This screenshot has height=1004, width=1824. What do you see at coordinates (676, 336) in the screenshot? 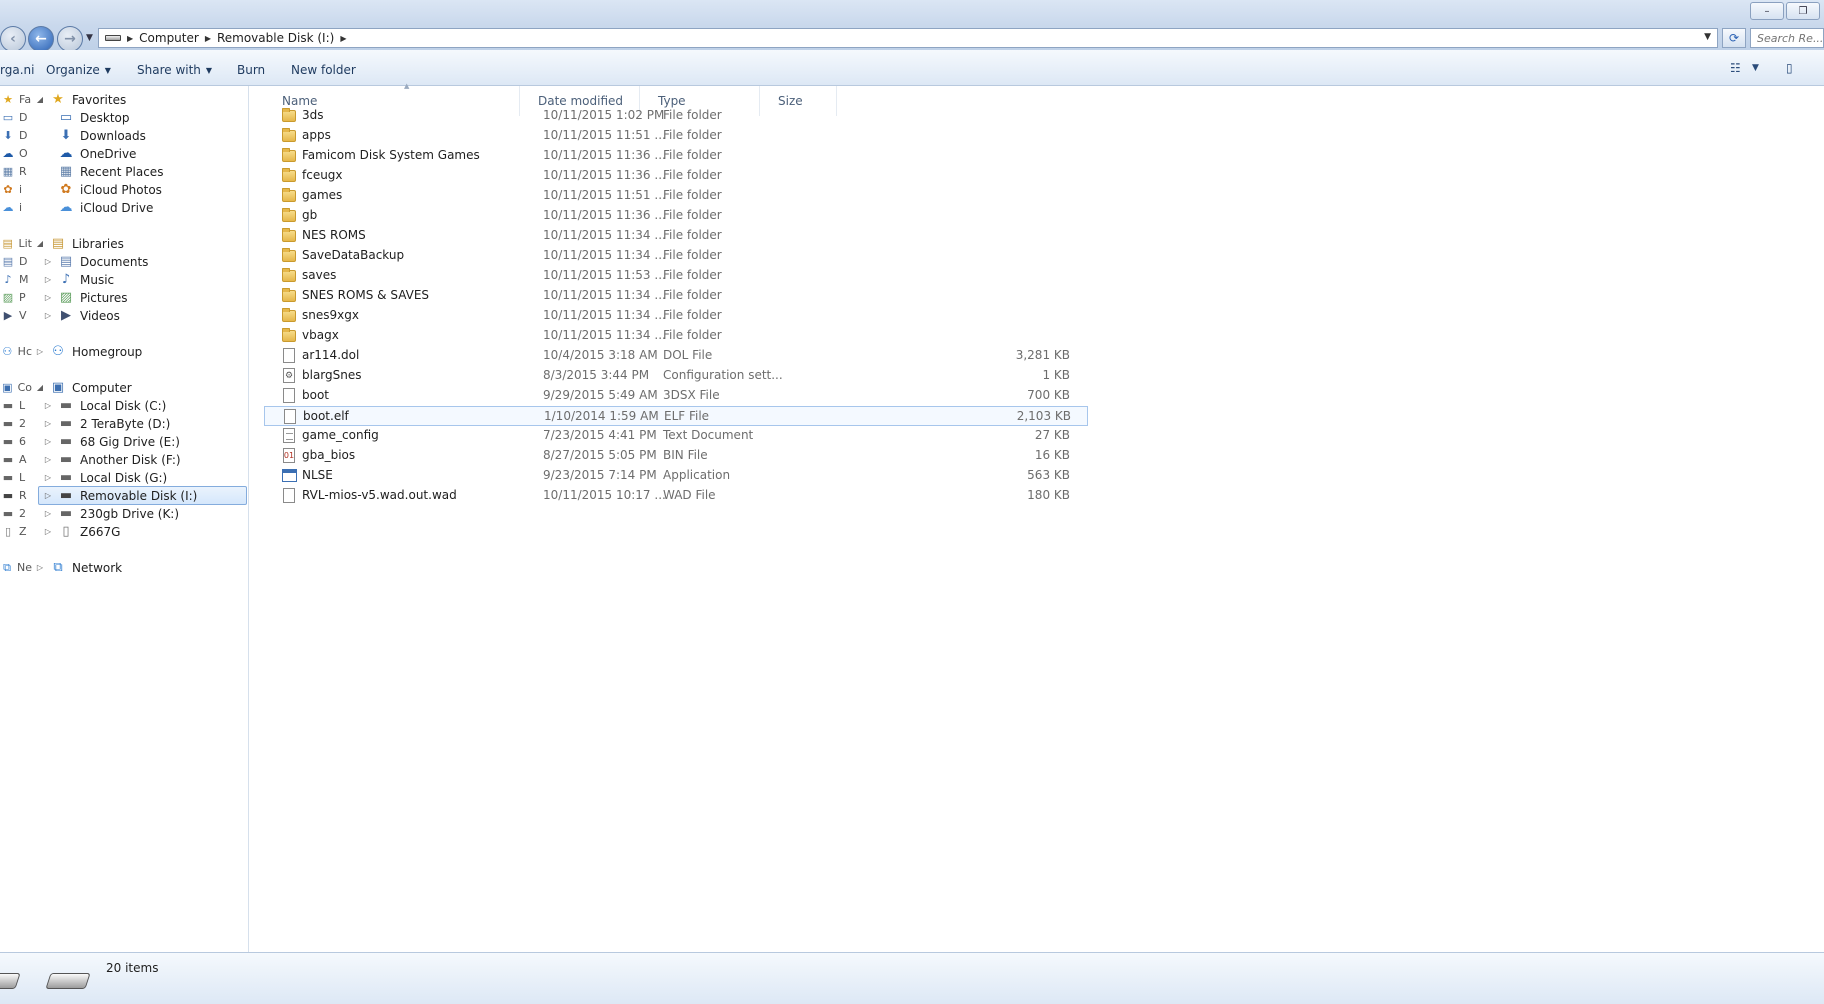
I see `file-row: vbagx 10/11/2015 11:34 ... File folder` at bounding box center [676, 336].